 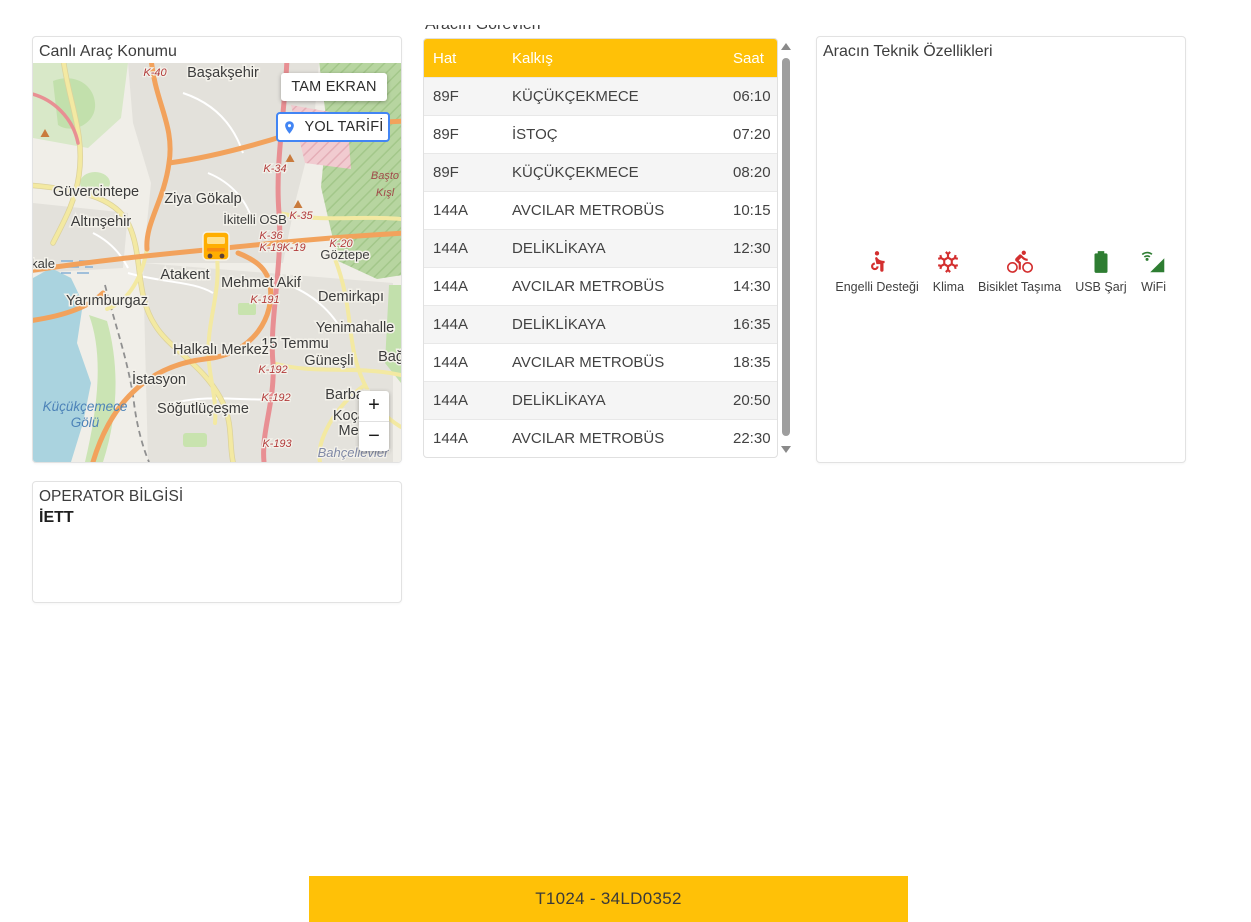 What do you see at coordinates (1019, 261) in the screenshot?
I see `bicycle-icon` at bounding box center [1019, 261].